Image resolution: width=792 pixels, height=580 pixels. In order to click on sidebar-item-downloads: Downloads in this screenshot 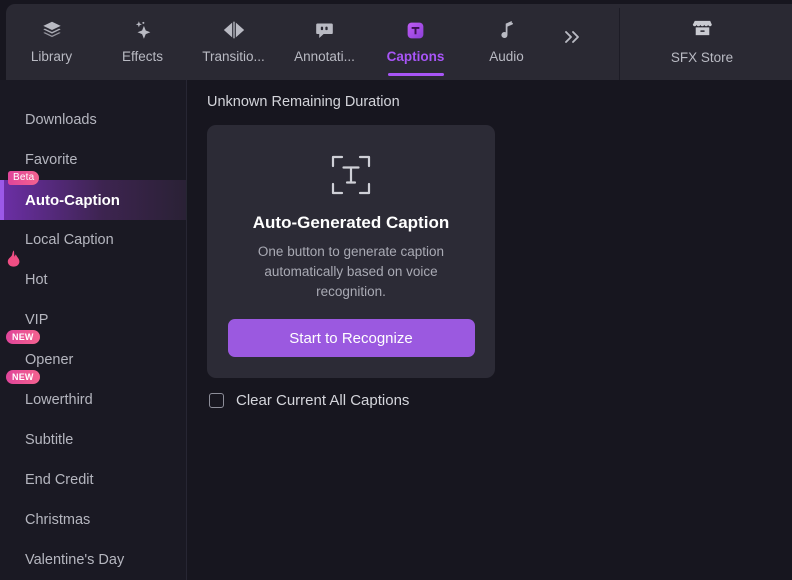, I will do `click(93, 120)`.